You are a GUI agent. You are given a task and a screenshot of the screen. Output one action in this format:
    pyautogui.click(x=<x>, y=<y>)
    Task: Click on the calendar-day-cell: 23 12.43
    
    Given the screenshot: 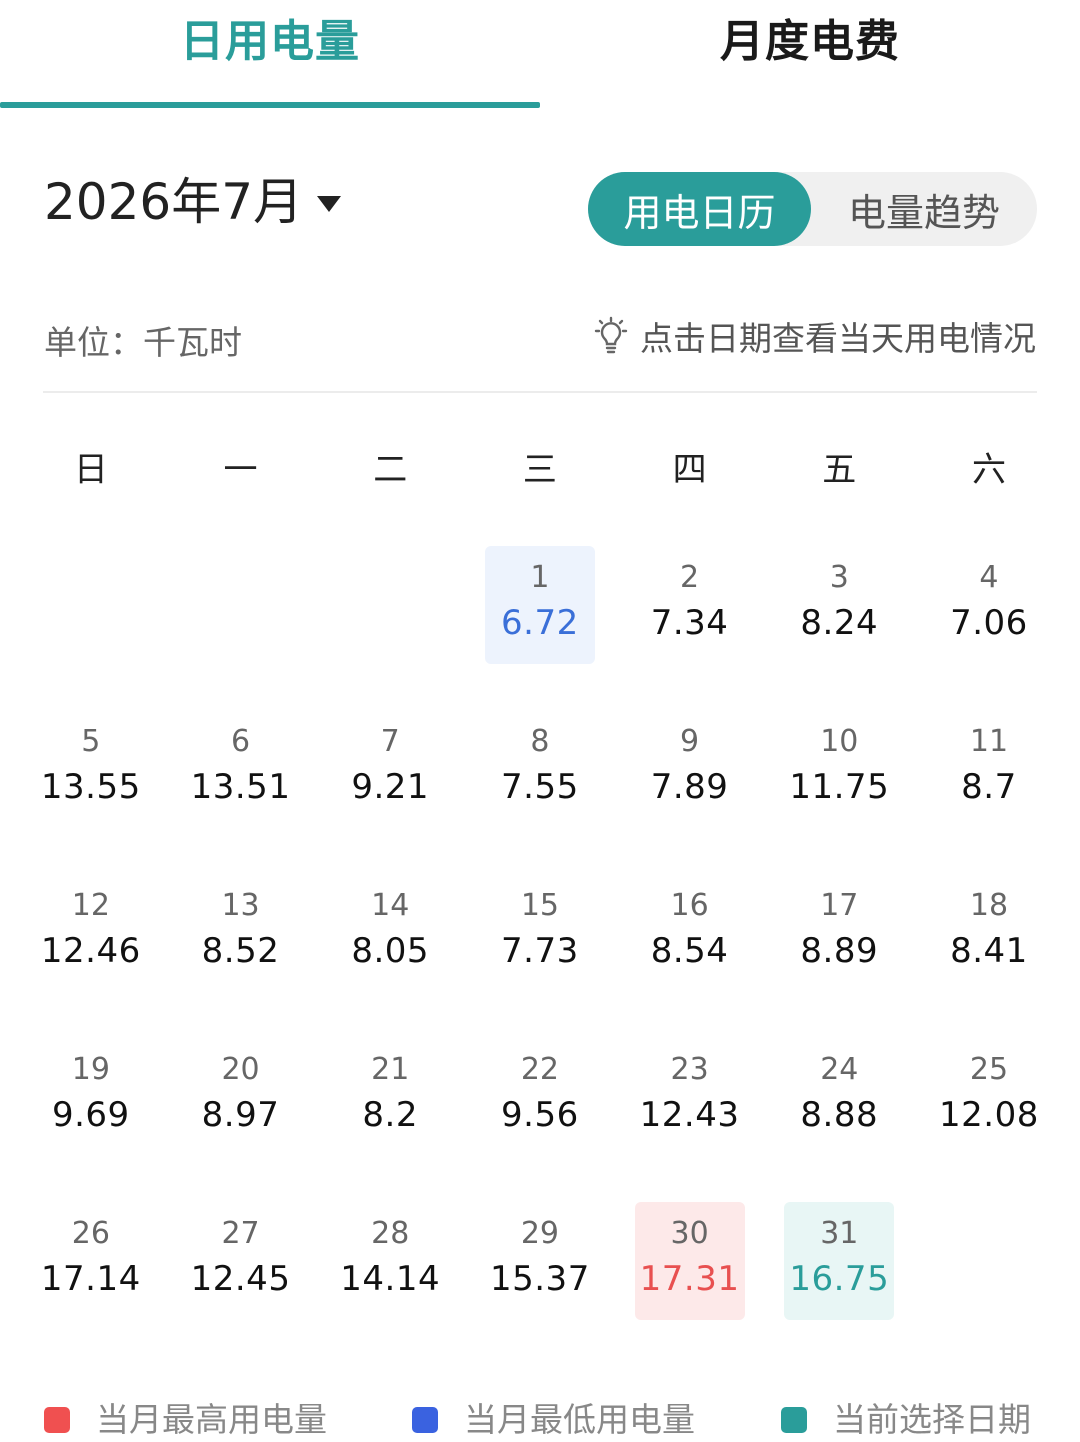 What is the action you would take?
    pyautogui.click(x=690, y=1120)
    